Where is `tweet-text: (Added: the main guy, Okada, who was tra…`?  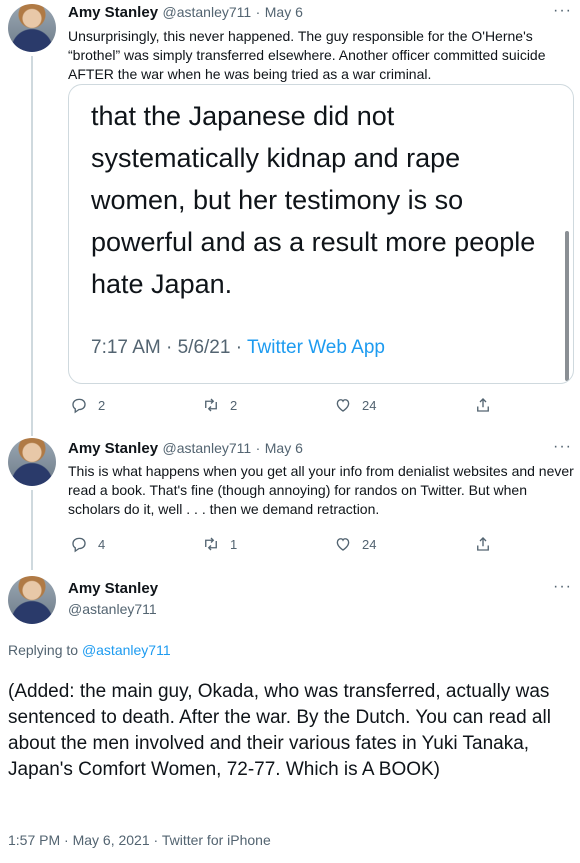 tweet-text: (Added: the main guy, Okada, who was tra… is located at coordinates (279, 730).